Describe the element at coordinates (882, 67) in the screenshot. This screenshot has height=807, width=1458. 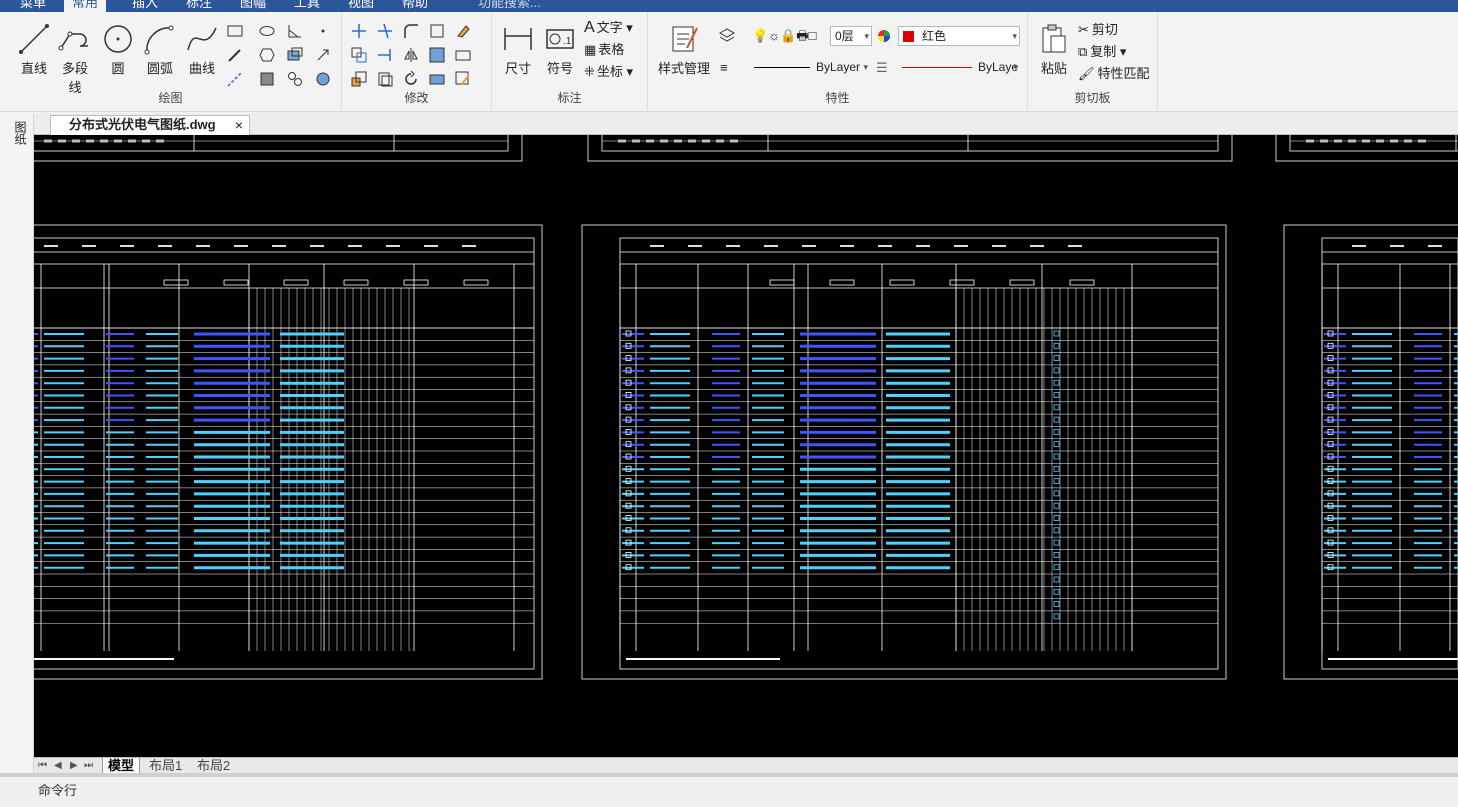
I see `lineweight-icon: ☰` at that location.